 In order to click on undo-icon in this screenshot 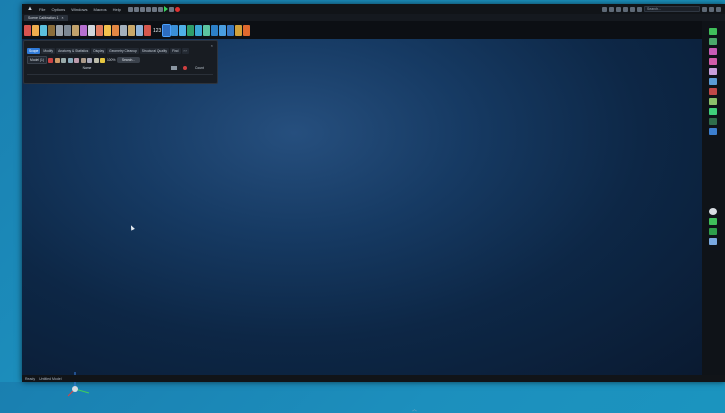, I will do `click(148, 9)`.